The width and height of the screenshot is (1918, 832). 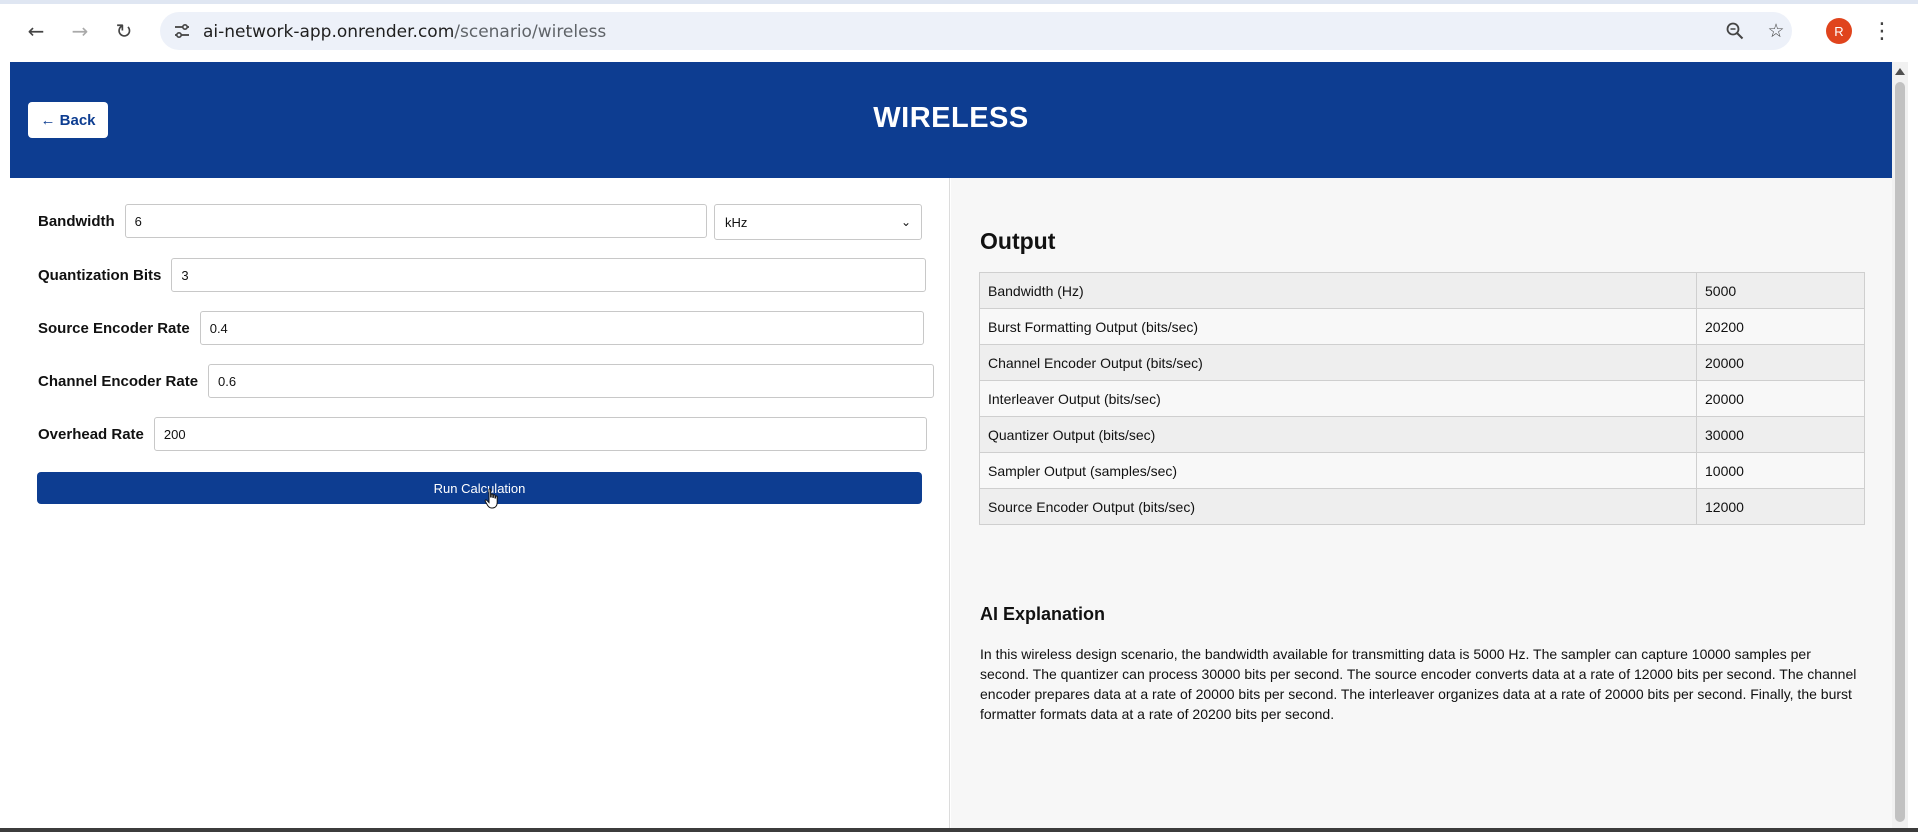 What do you see at coordinates (1776, 31) in the screenshot?
I see `star-icon: ☆` at bounding box center [1776, 31].